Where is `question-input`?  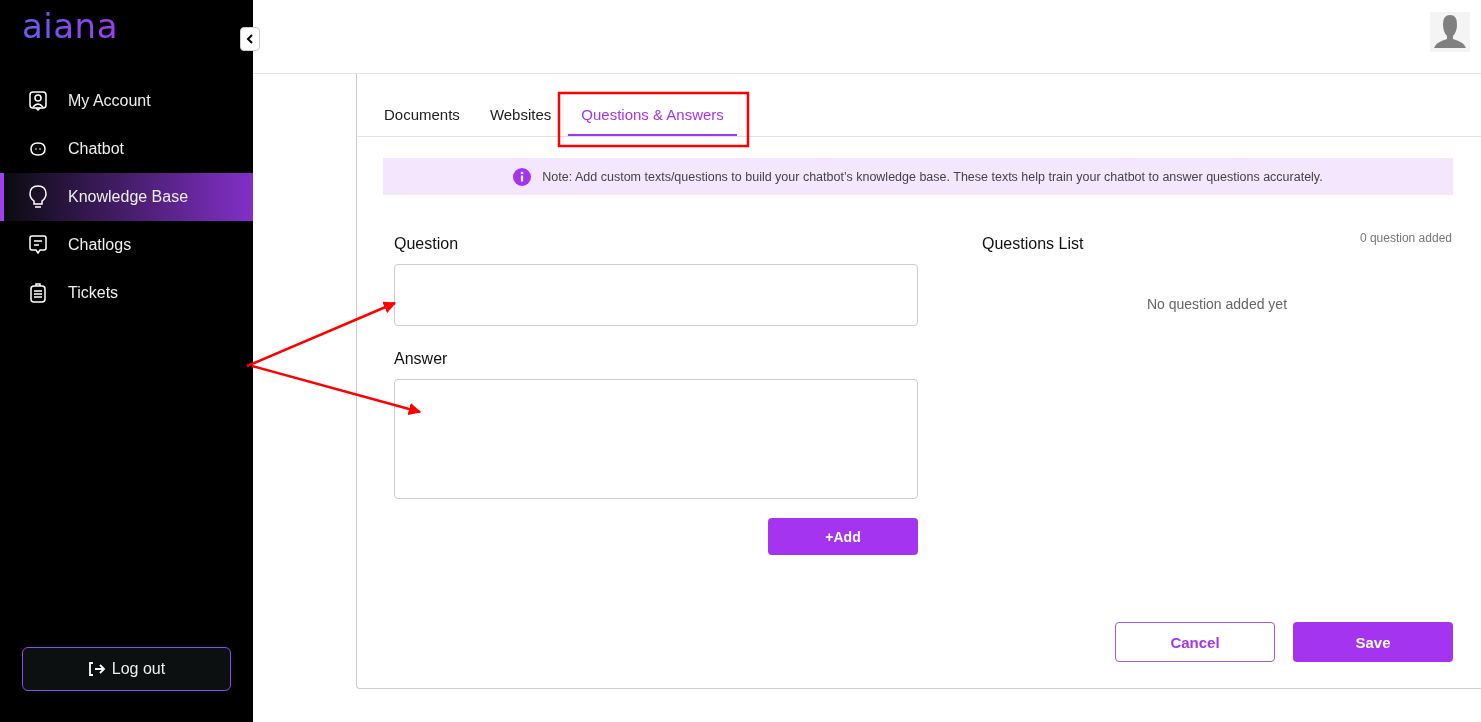
question-input is located at coordinates (656, 295).